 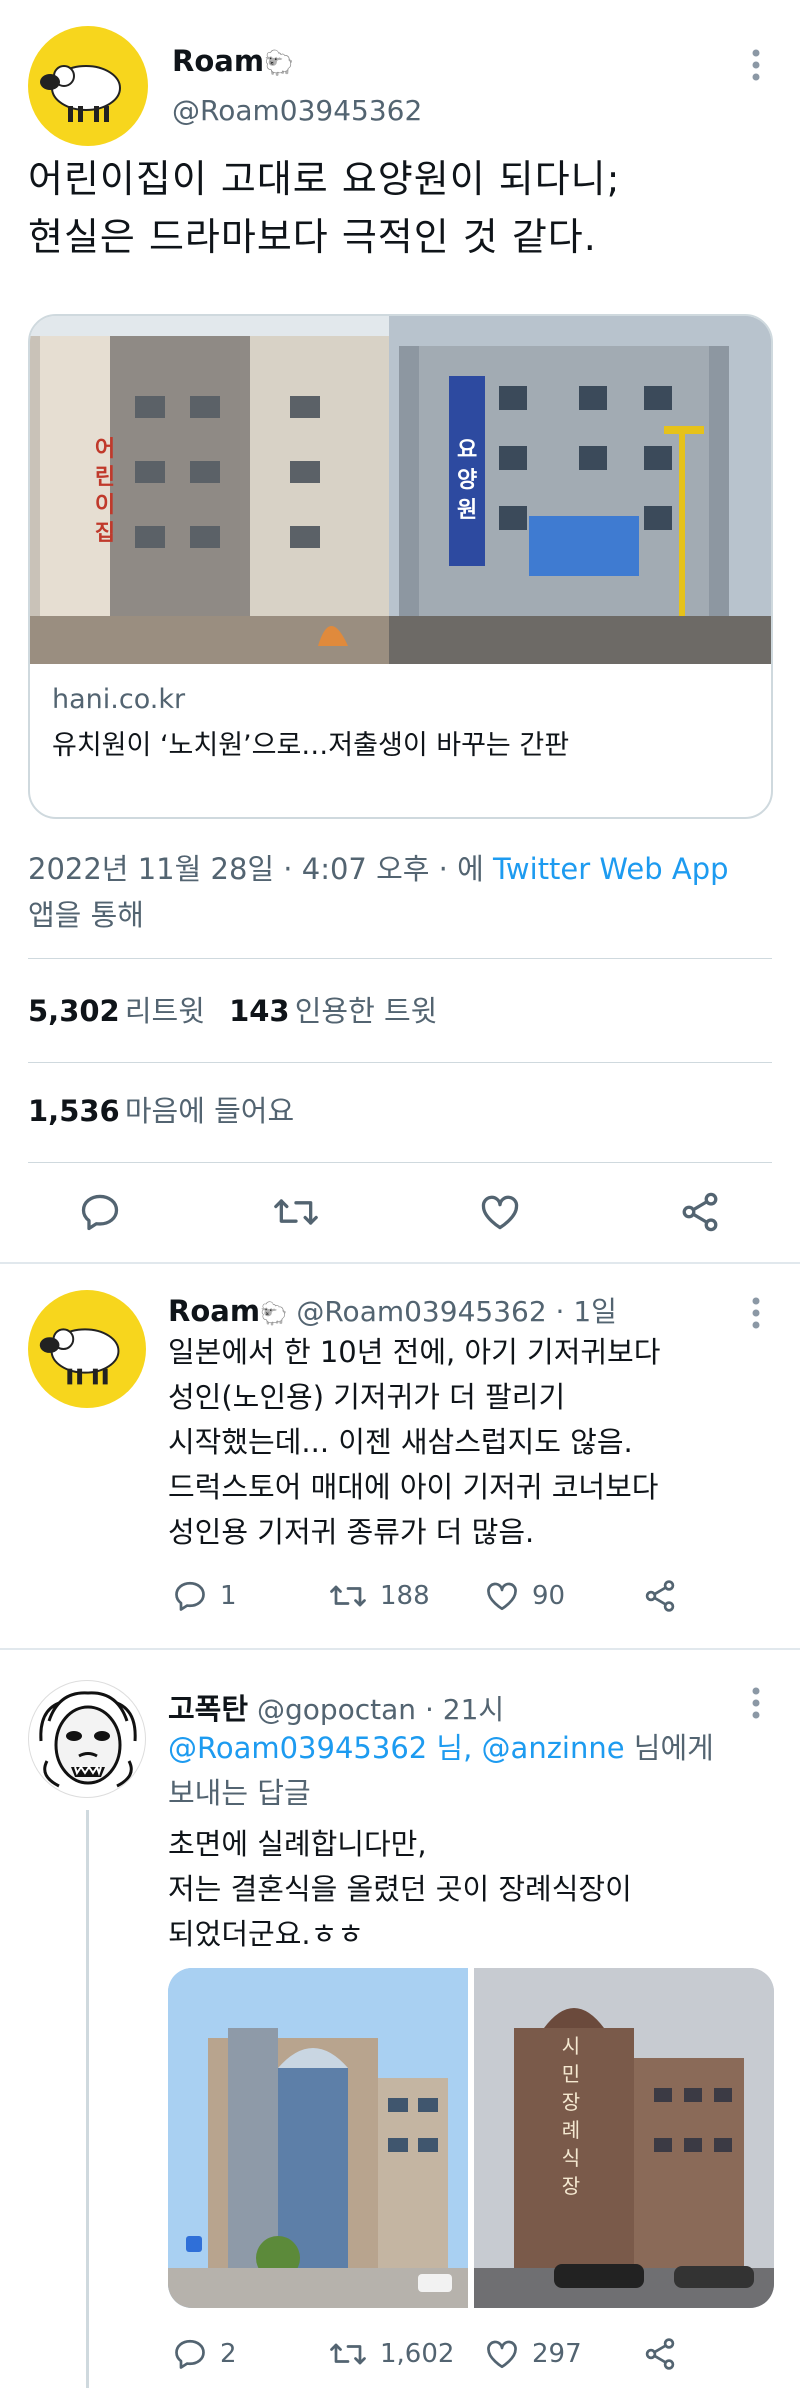 I want to click on photo-wedding-hall, so click(x=318, y=2138).